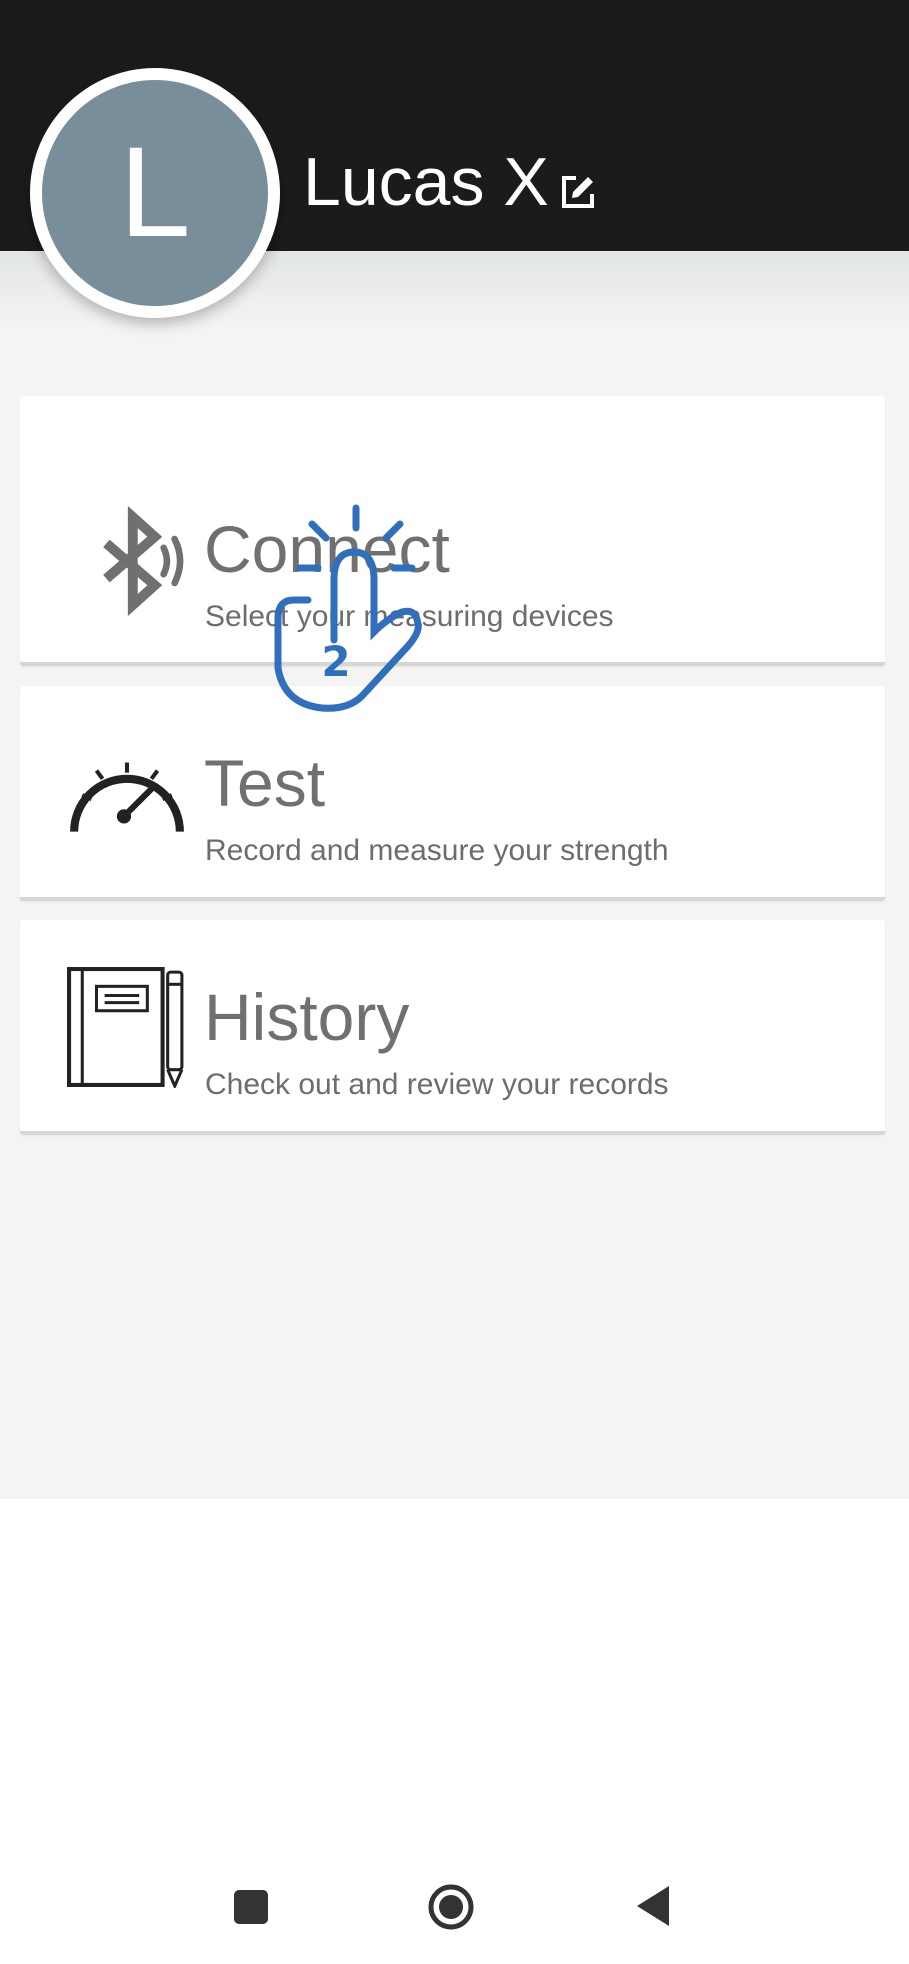 The height and width of the screenshot is (1964, 909). I want to click on history-subtitle: Check out and review your records, so click(437, 1084).